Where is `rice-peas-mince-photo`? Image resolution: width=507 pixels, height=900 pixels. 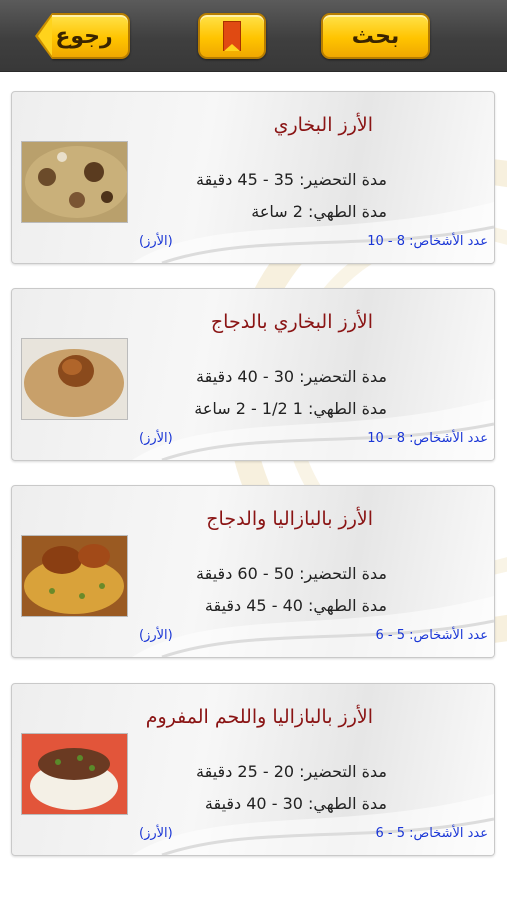 rice-peas-mince-photo is located at coordinates (74, 774).